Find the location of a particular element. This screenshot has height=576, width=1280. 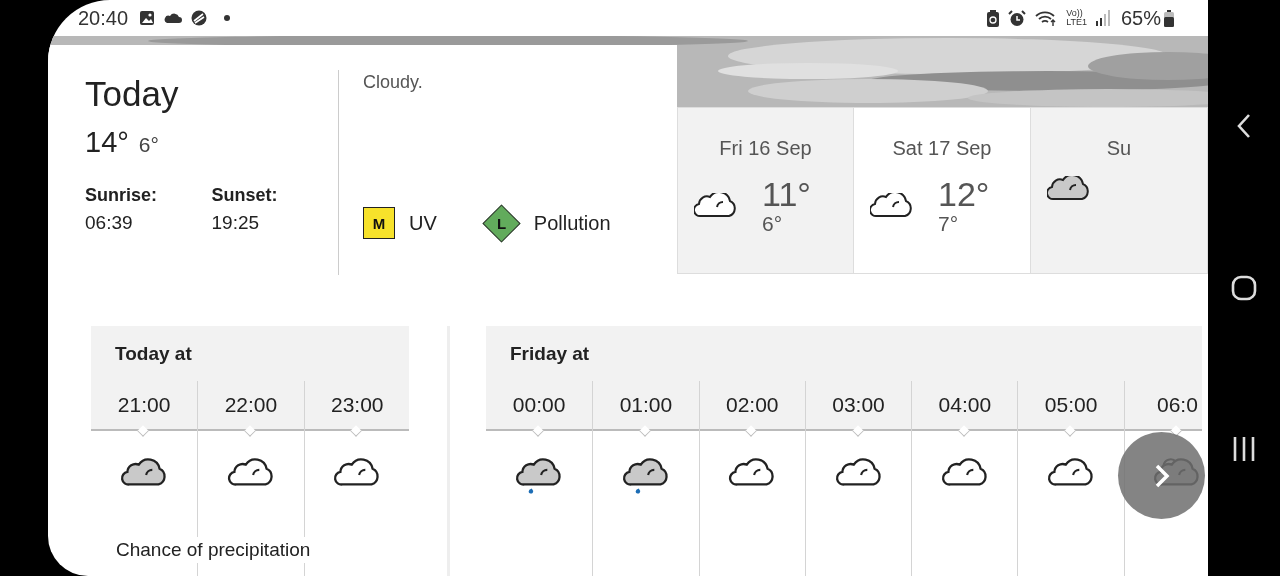

weather-summary: Cloudy. is located at coordinates (393, 82).